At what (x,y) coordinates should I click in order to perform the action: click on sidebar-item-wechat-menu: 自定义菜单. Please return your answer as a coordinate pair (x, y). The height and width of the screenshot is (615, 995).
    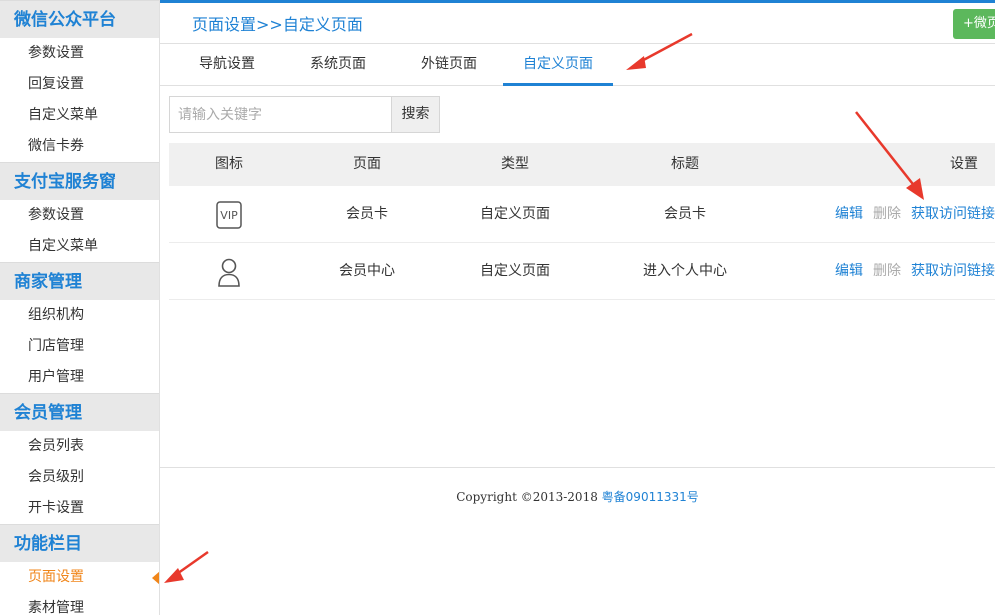
    Looking at the image, I should click on (79, 115).